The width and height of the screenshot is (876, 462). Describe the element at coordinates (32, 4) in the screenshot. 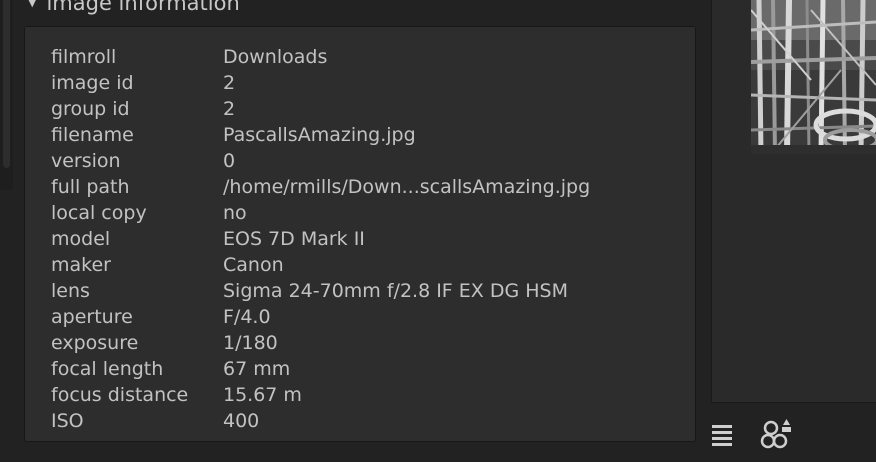

I see `collapse-arrow-icon: ▼` at that location.